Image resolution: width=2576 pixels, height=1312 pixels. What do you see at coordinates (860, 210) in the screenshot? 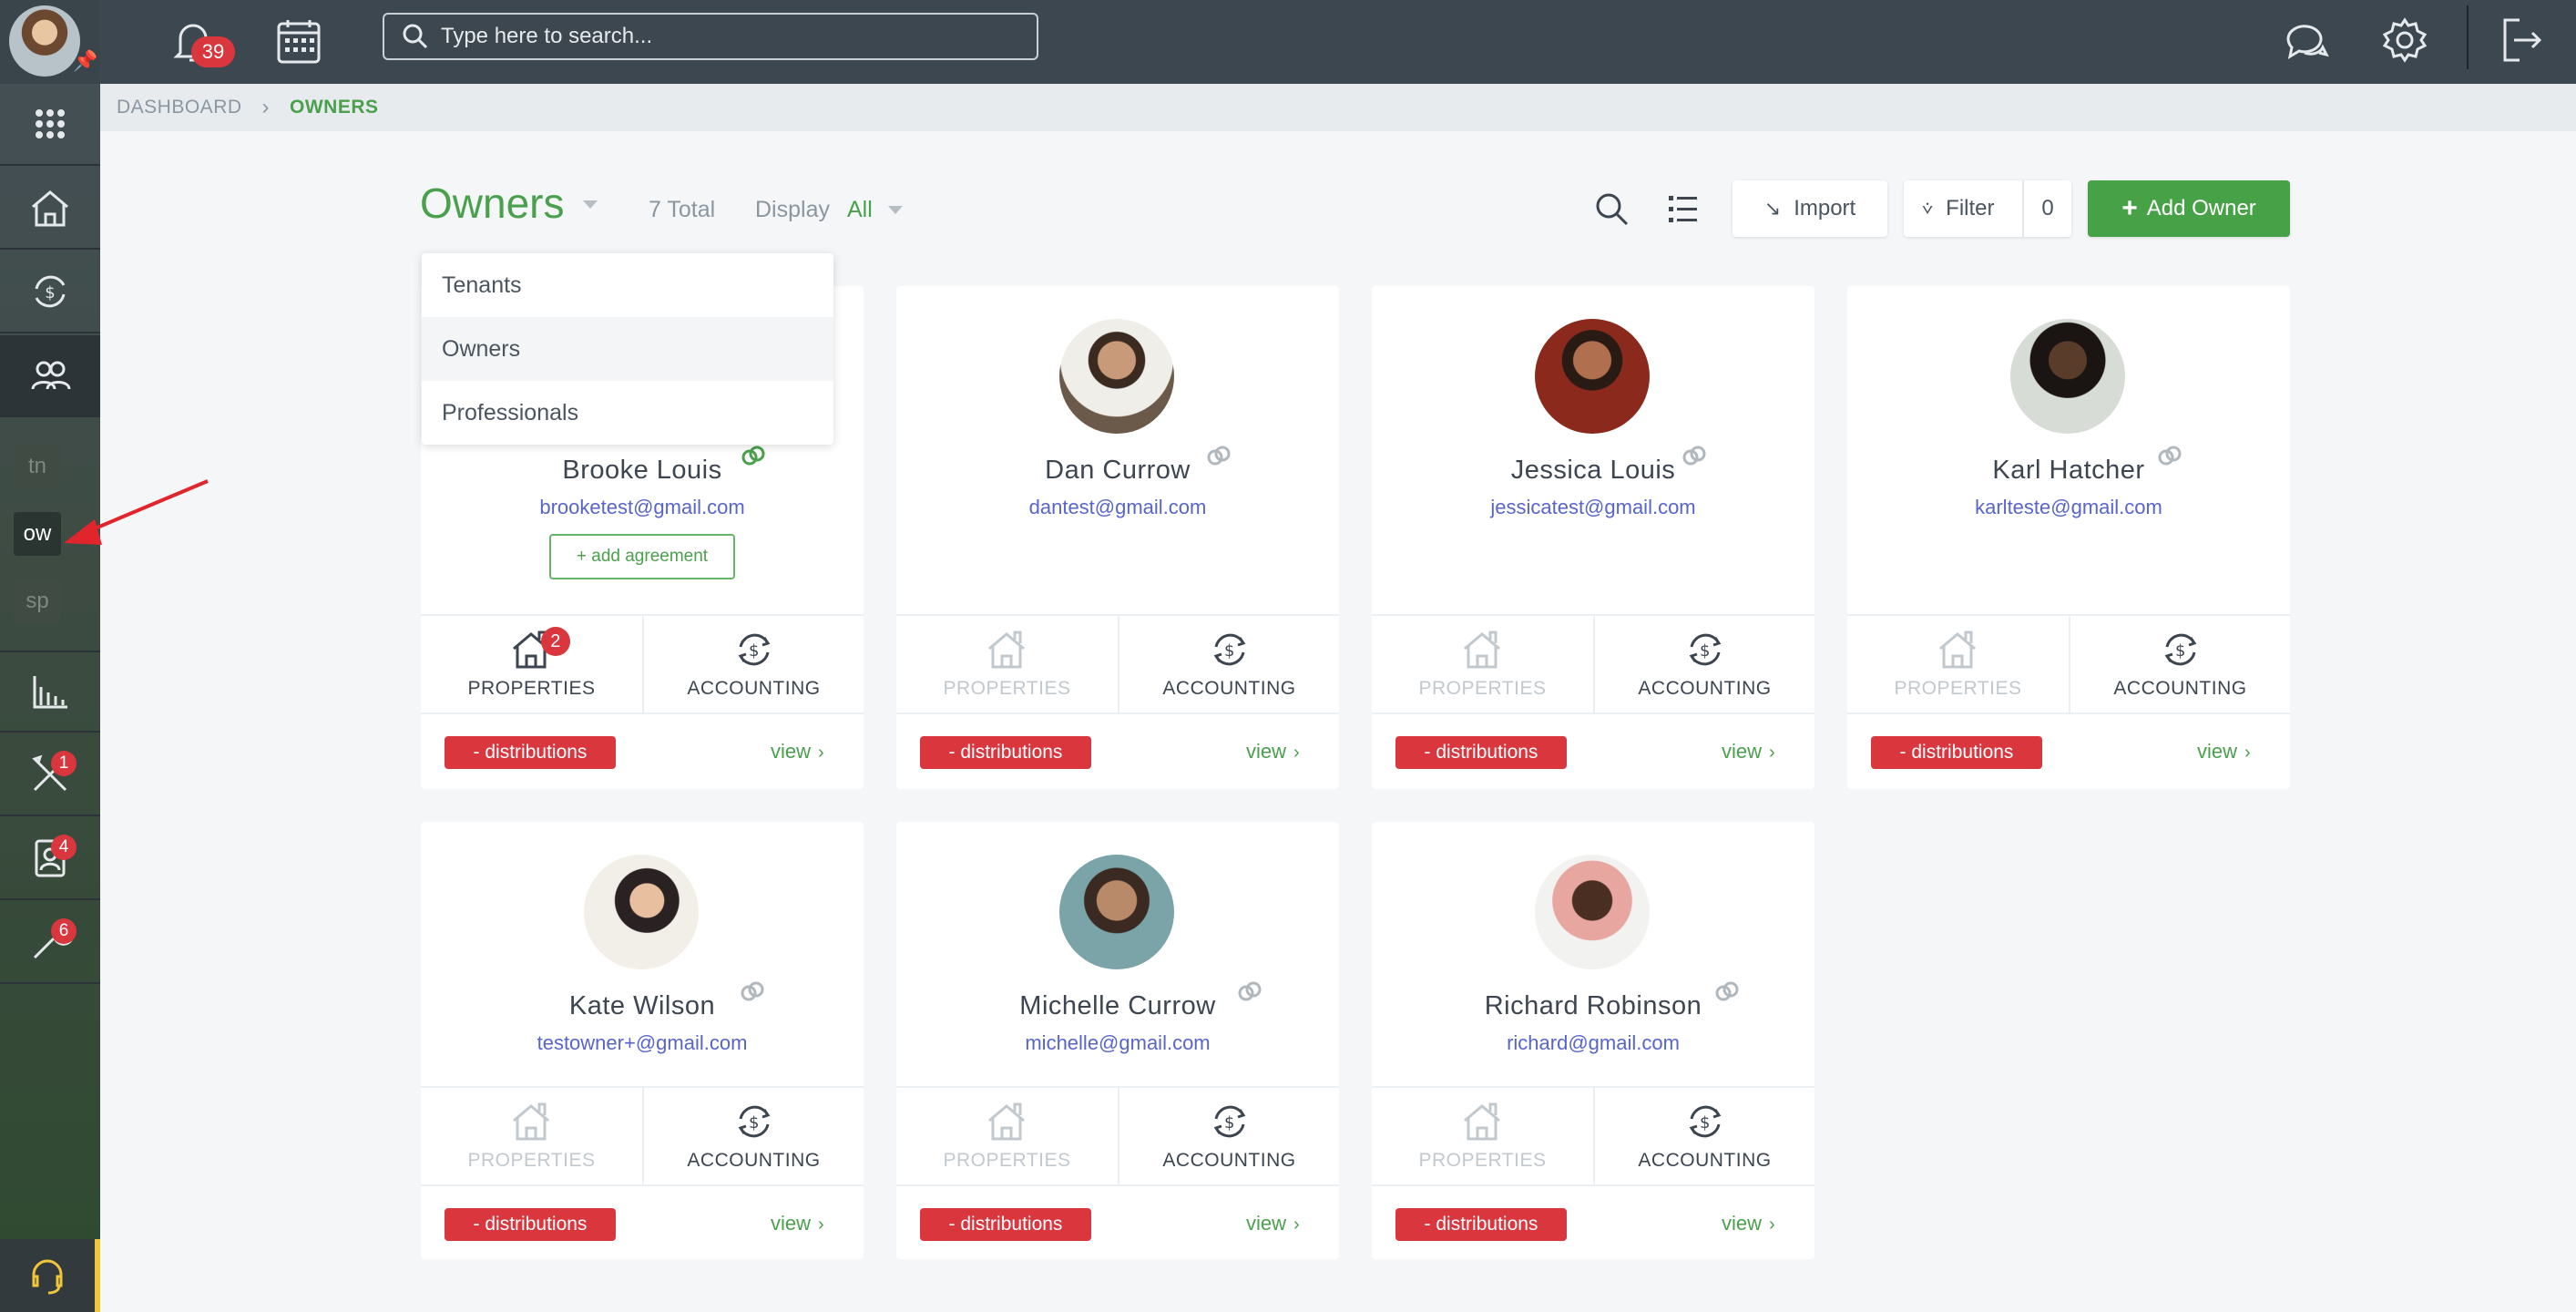
I see `display-select: All` at bounding box center [860, 210].